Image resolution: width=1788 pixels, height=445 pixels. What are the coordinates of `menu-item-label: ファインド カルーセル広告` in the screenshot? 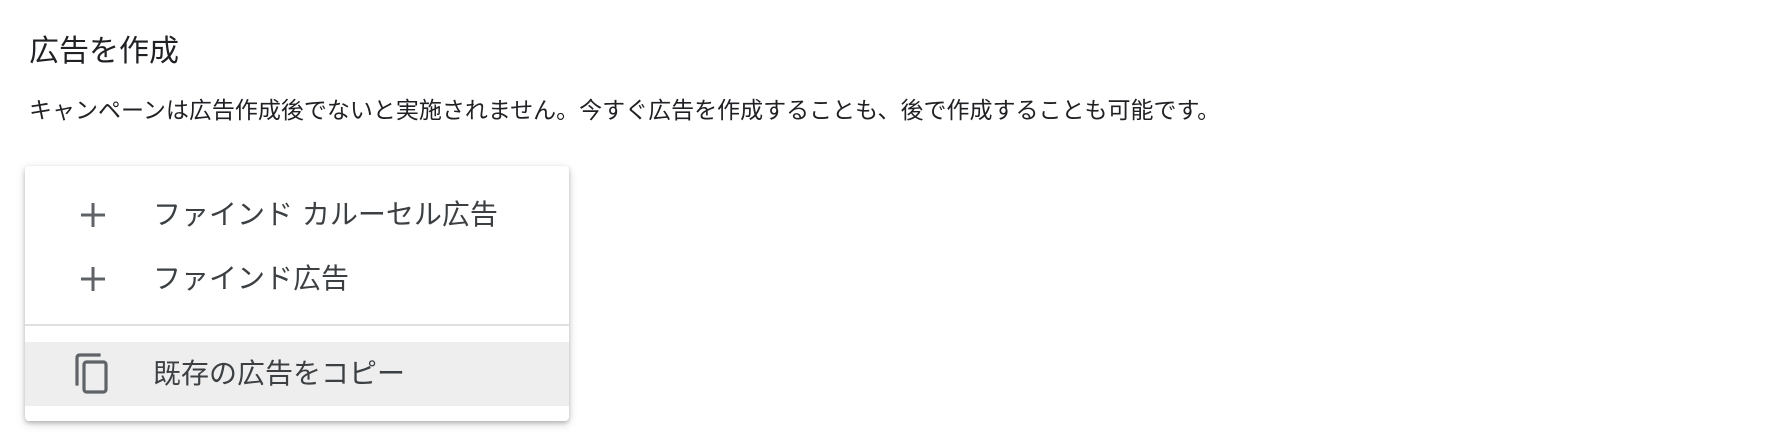 It's located at (325, 214).